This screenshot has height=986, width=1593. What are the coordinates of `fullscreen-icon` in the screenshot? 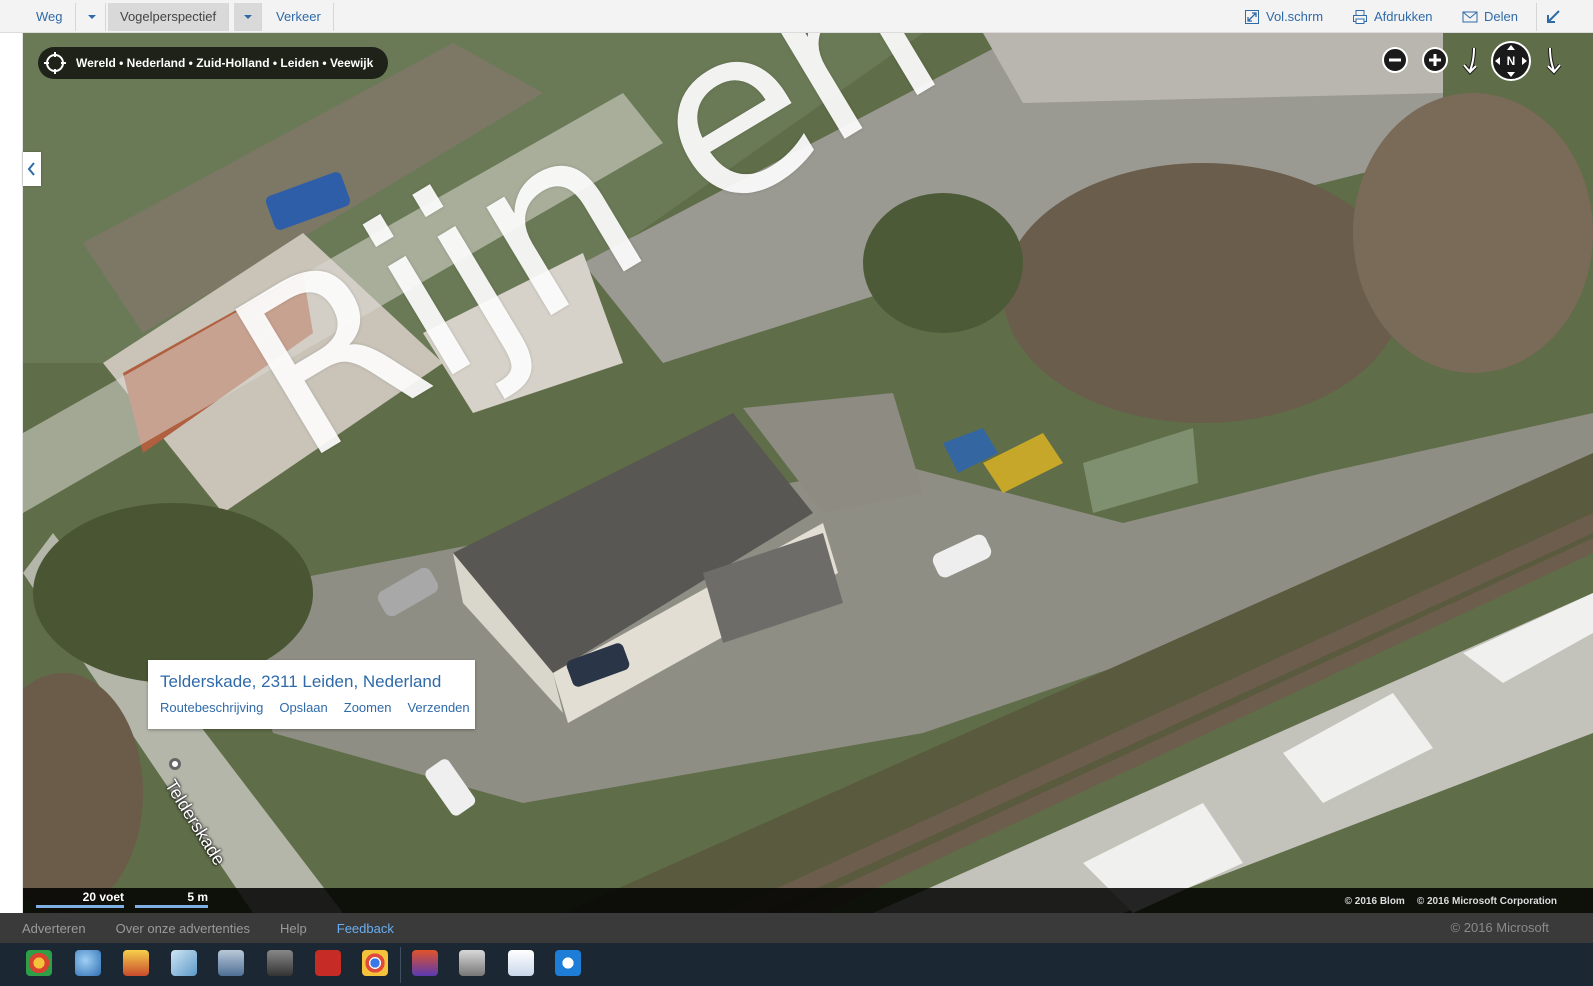 It's located at (1252, 17).